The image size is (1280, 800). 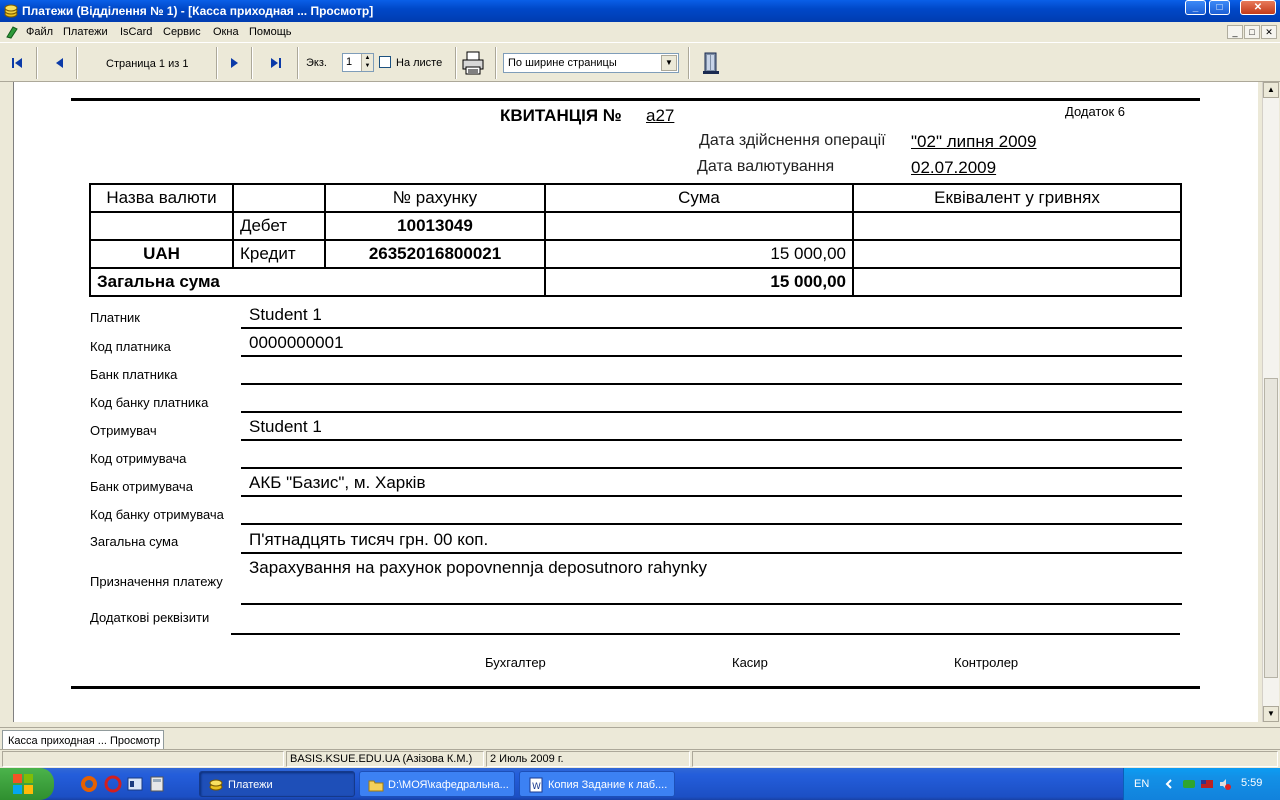 What do you see at coordinates (669, 63) in the screenshot?
I see `chevron-down-icon: ▼` at bounding box center [669, 63].